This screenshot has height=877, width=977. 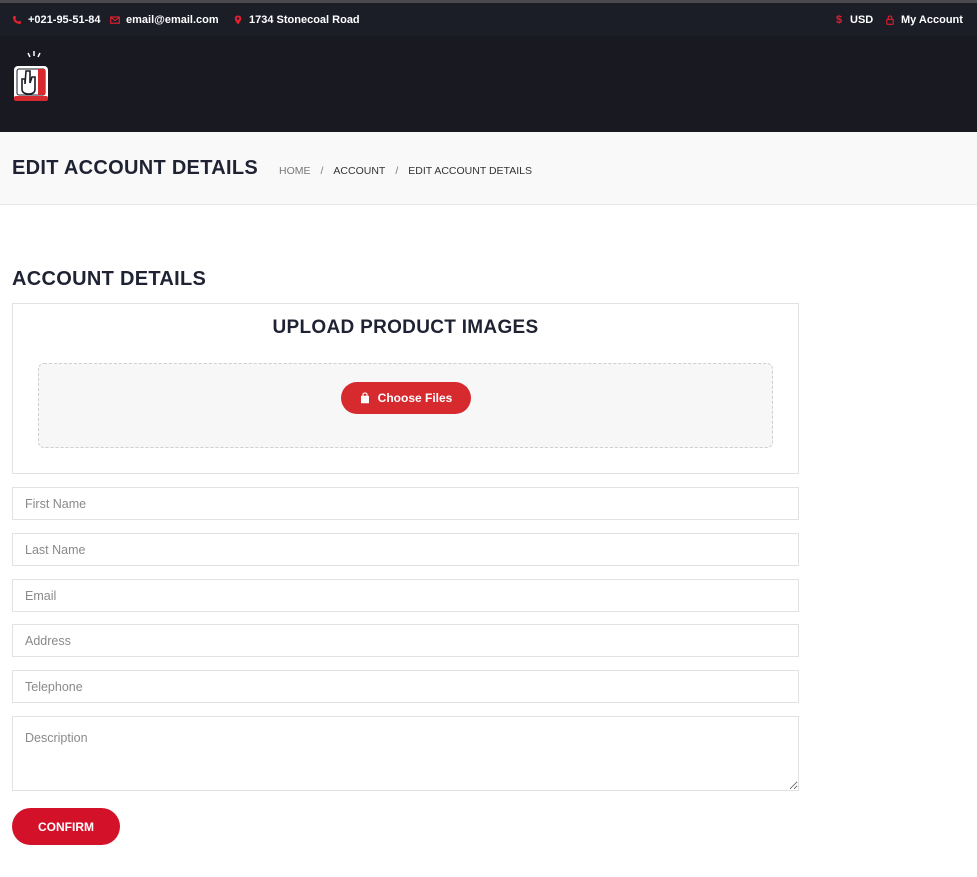 I want to click on breadcrumb-account: ACCOUNT, so click(x=359, y=171).